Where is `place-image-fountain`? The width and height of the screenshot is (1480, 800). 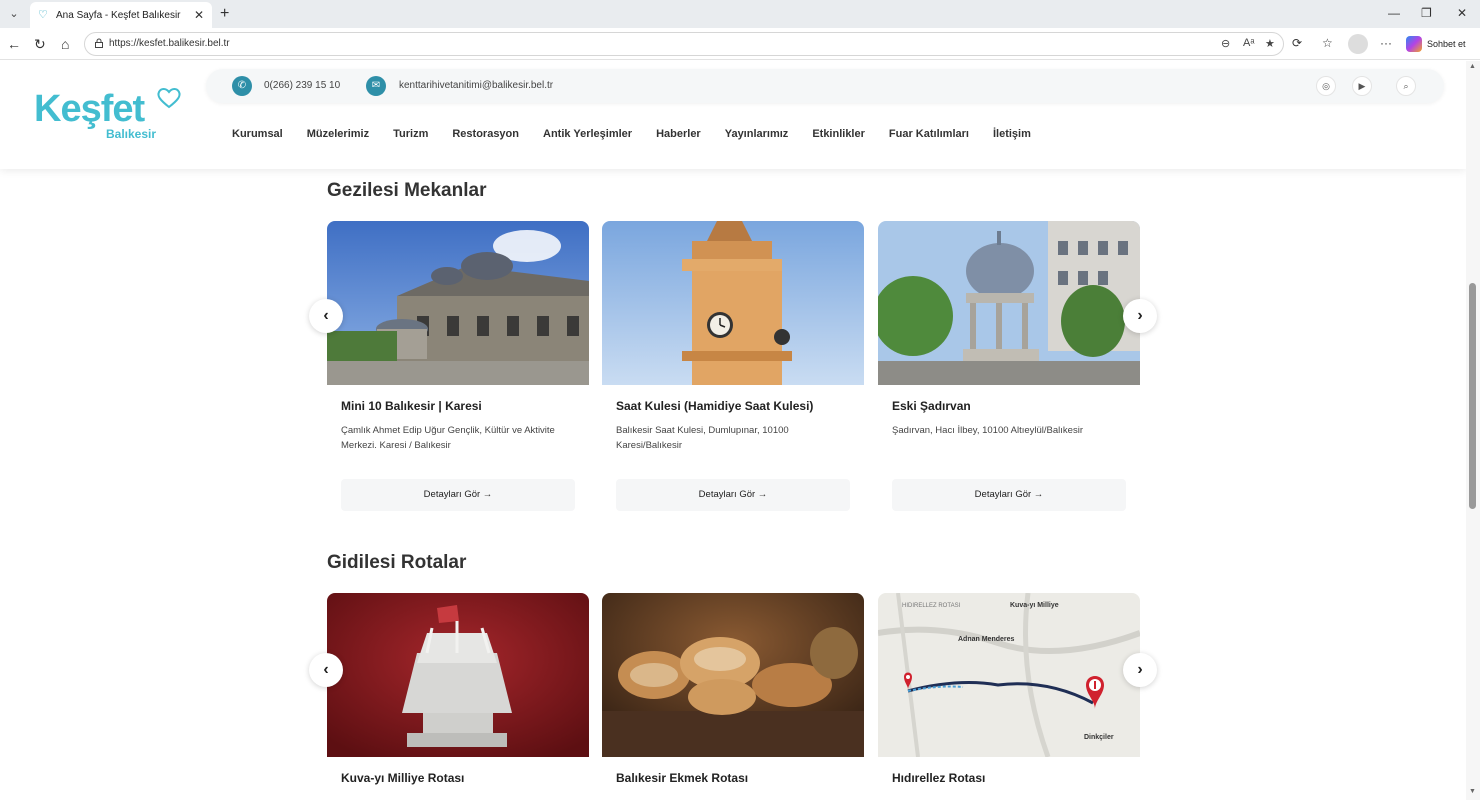 place-image-fountain is located at coordinates (1009, 303).